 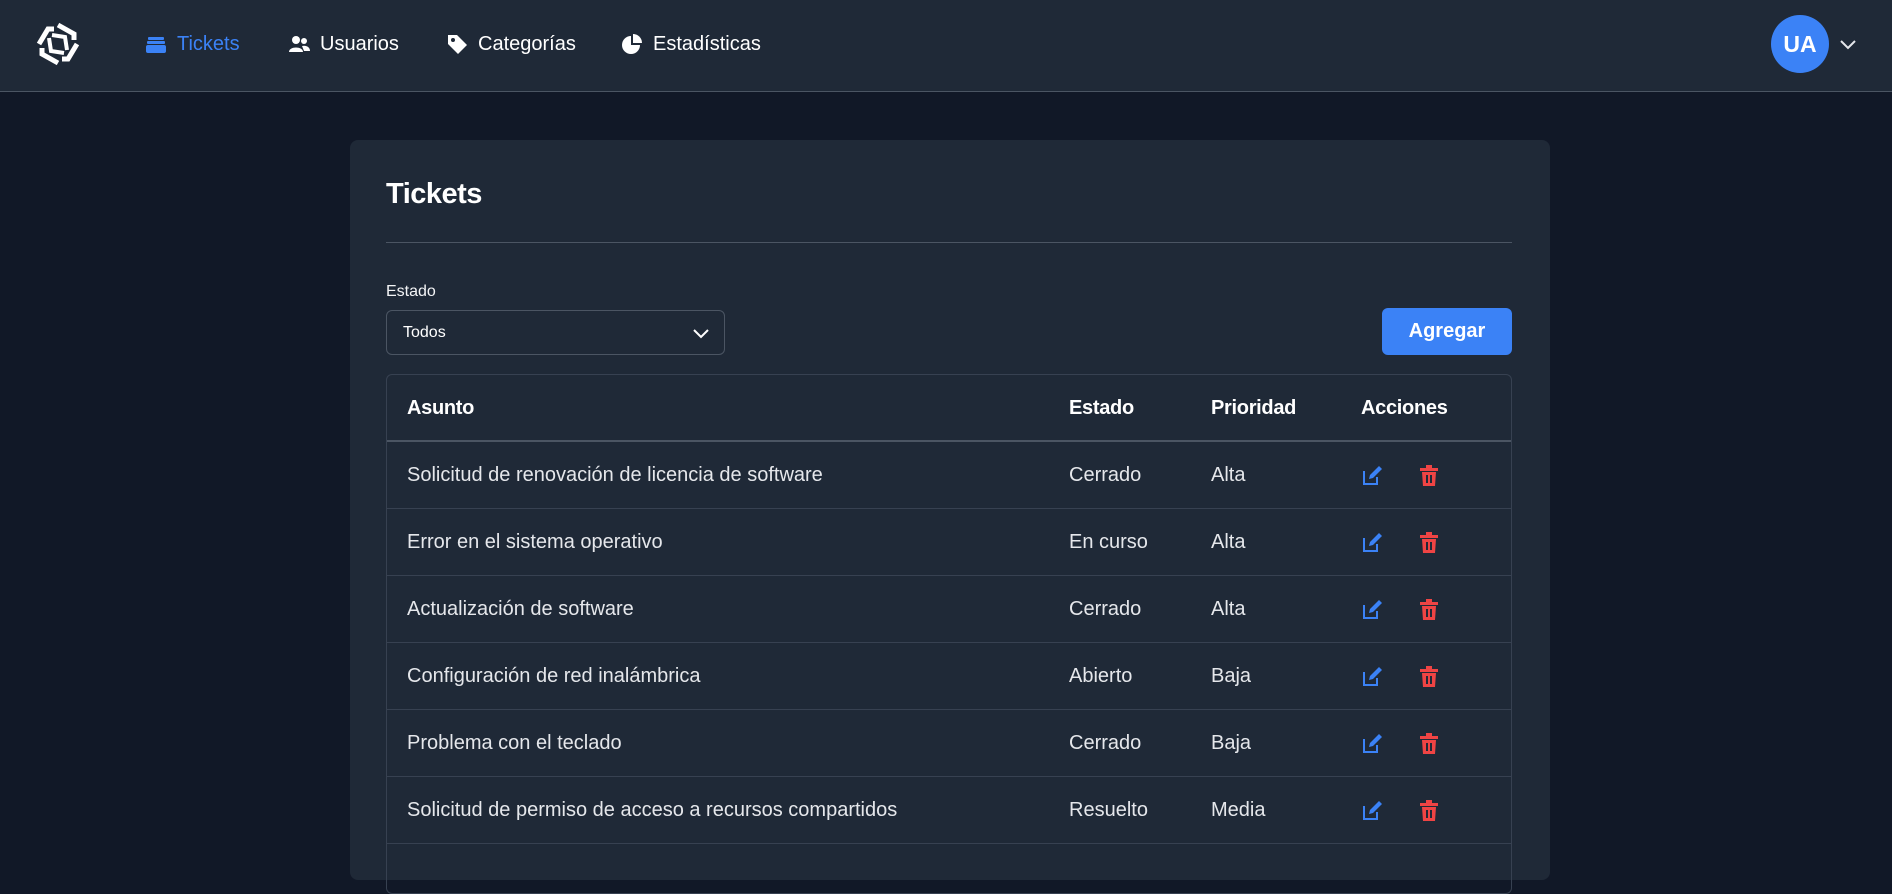 What do you see at coordinates (1101, 408) in the screenshot?
I see `header-state: Estado` at bounding box center [1101, 408].